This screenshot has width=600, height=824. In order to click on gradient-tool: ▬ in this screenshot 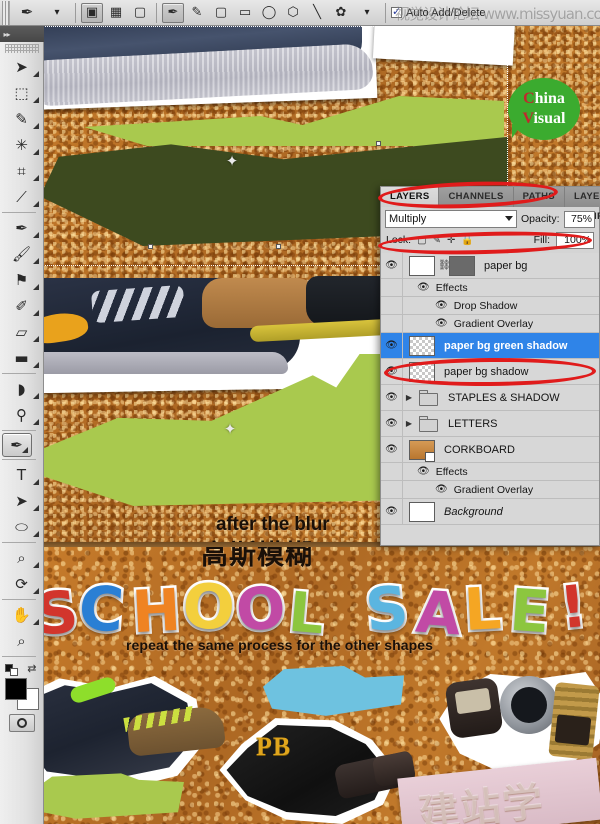, I will do `click(22, 358)`.